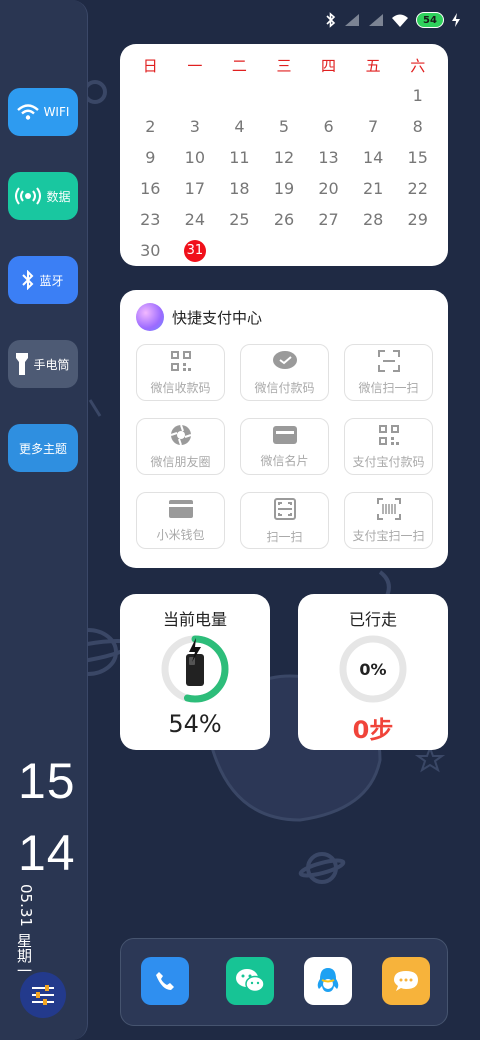 This screenshot has width=480, height=1040. Describe the element at coordinates (388, 520) in the screenshot. I see `pay-tile-9: 支付宝扫一扫` at that location.